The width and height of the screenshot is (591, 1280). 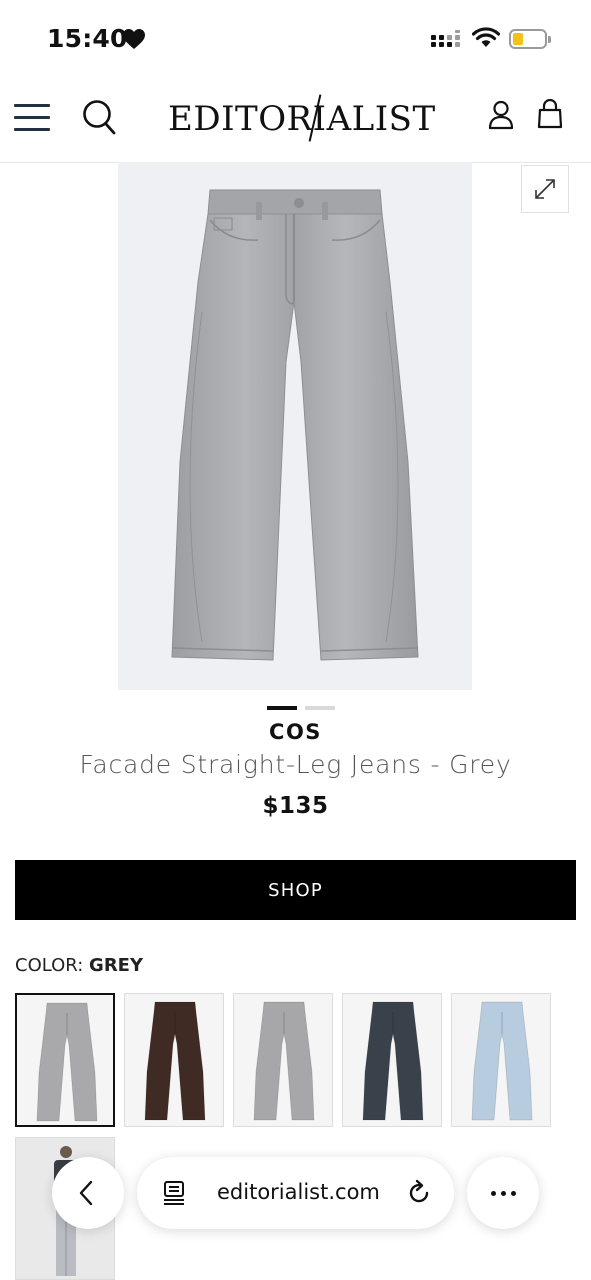 I want to click on expand-image-button, so click(x=545, y=189).